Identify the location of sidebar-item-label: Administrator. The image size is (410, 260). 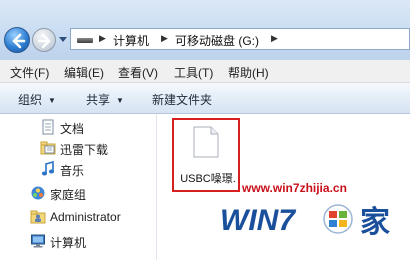
(85, 217).